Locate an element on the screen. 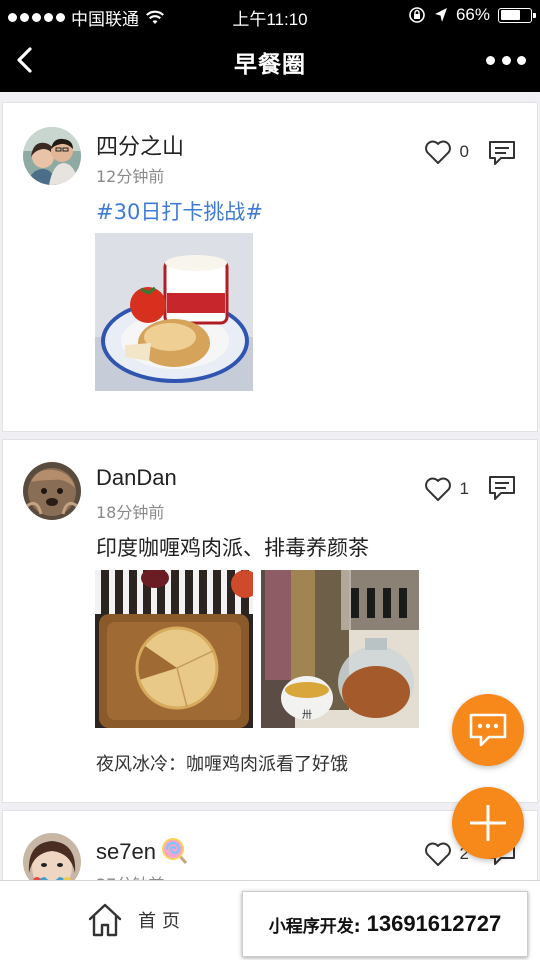 This screenshot has width=540, height=960. post-text: 印度咖喱鸡肉派、排毒养颜茶 is located at coordinates (232, 548).